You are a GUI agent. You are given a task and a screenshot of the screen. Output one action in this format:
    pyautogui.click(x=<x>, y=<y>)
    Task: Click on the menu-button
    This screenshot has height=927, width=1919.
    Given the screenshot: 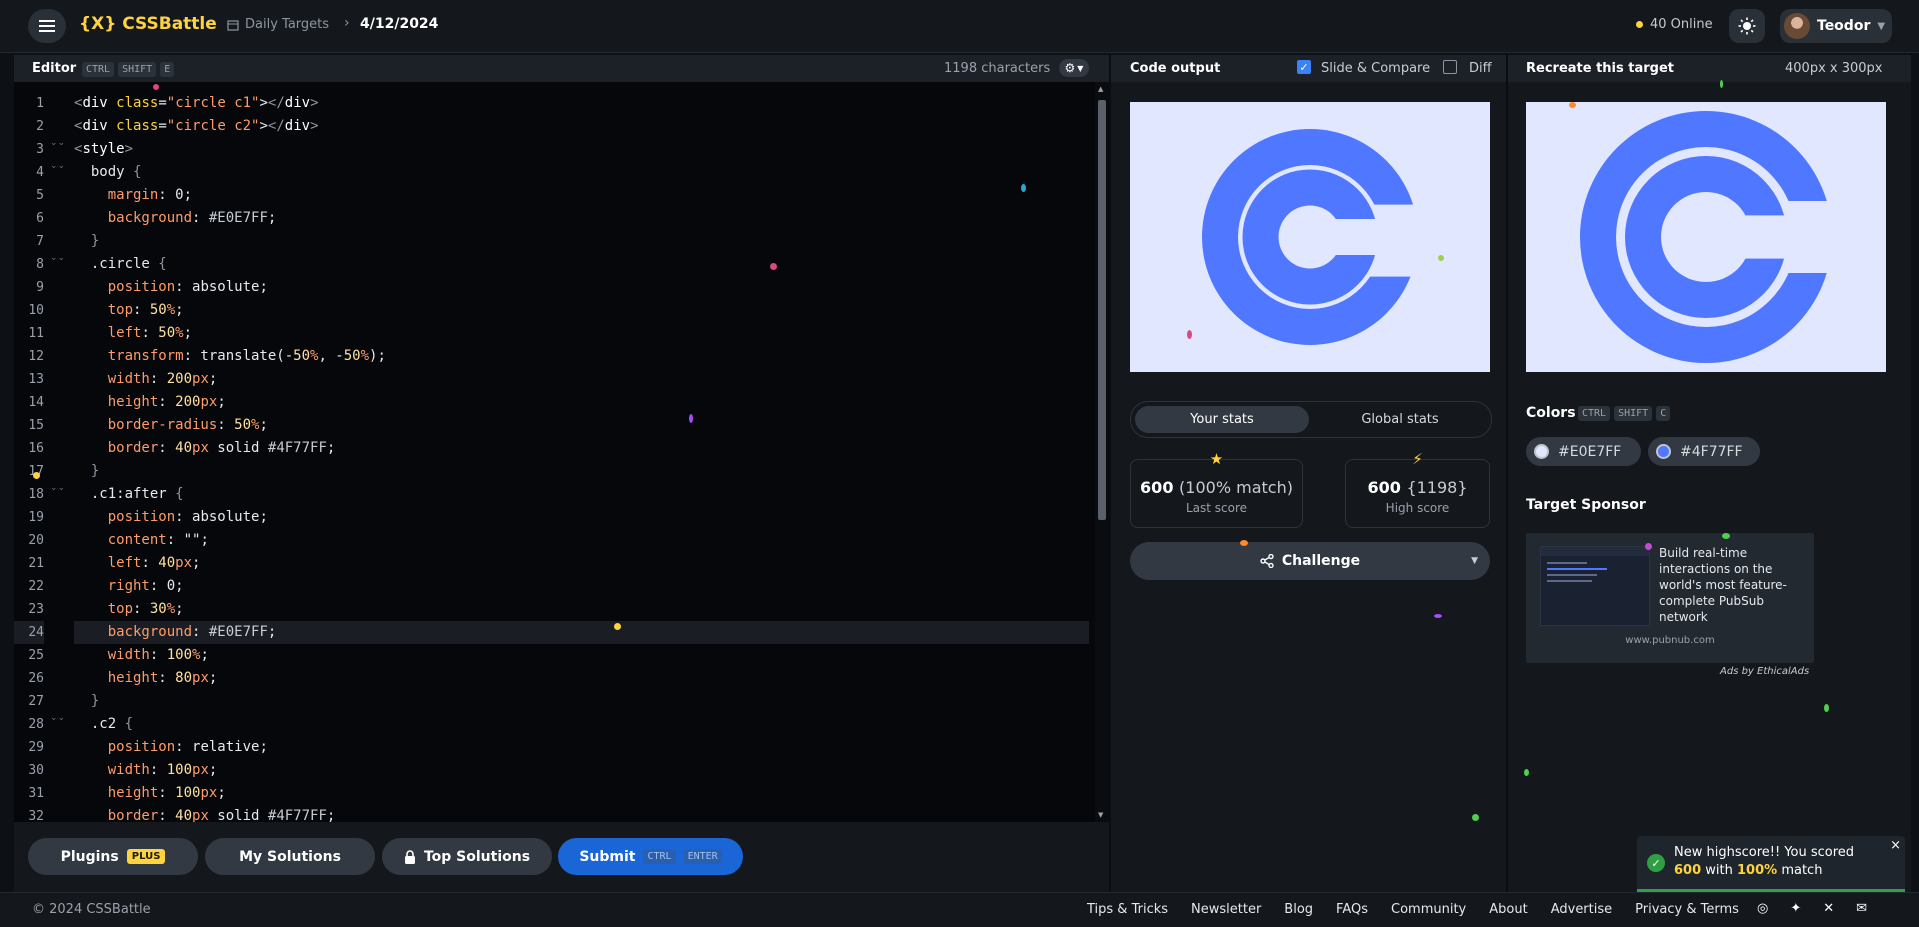 What is the action you would take?
    pyautogui.click(x=47, y=26)
    